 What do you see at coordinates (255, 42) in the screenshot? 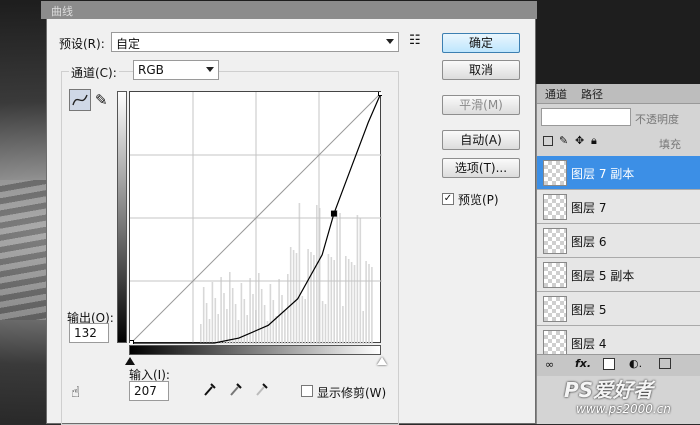
I see `preset-select: 自定` at bounding box center [255, 42].